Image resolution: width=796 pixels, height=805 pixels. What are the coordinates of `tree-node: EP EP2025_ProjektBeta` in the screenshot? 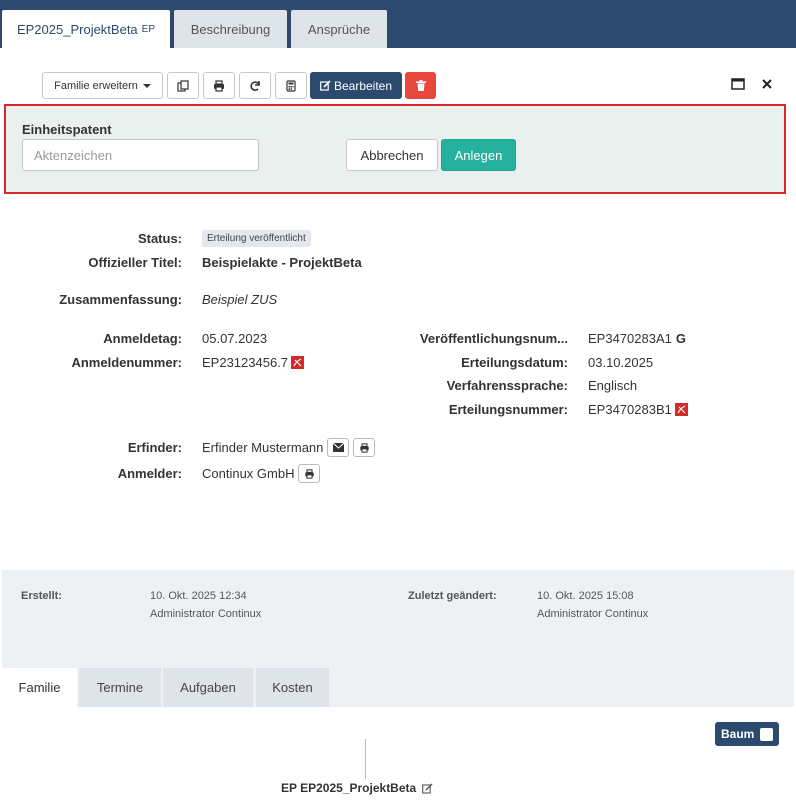 It's located at (357, 788).